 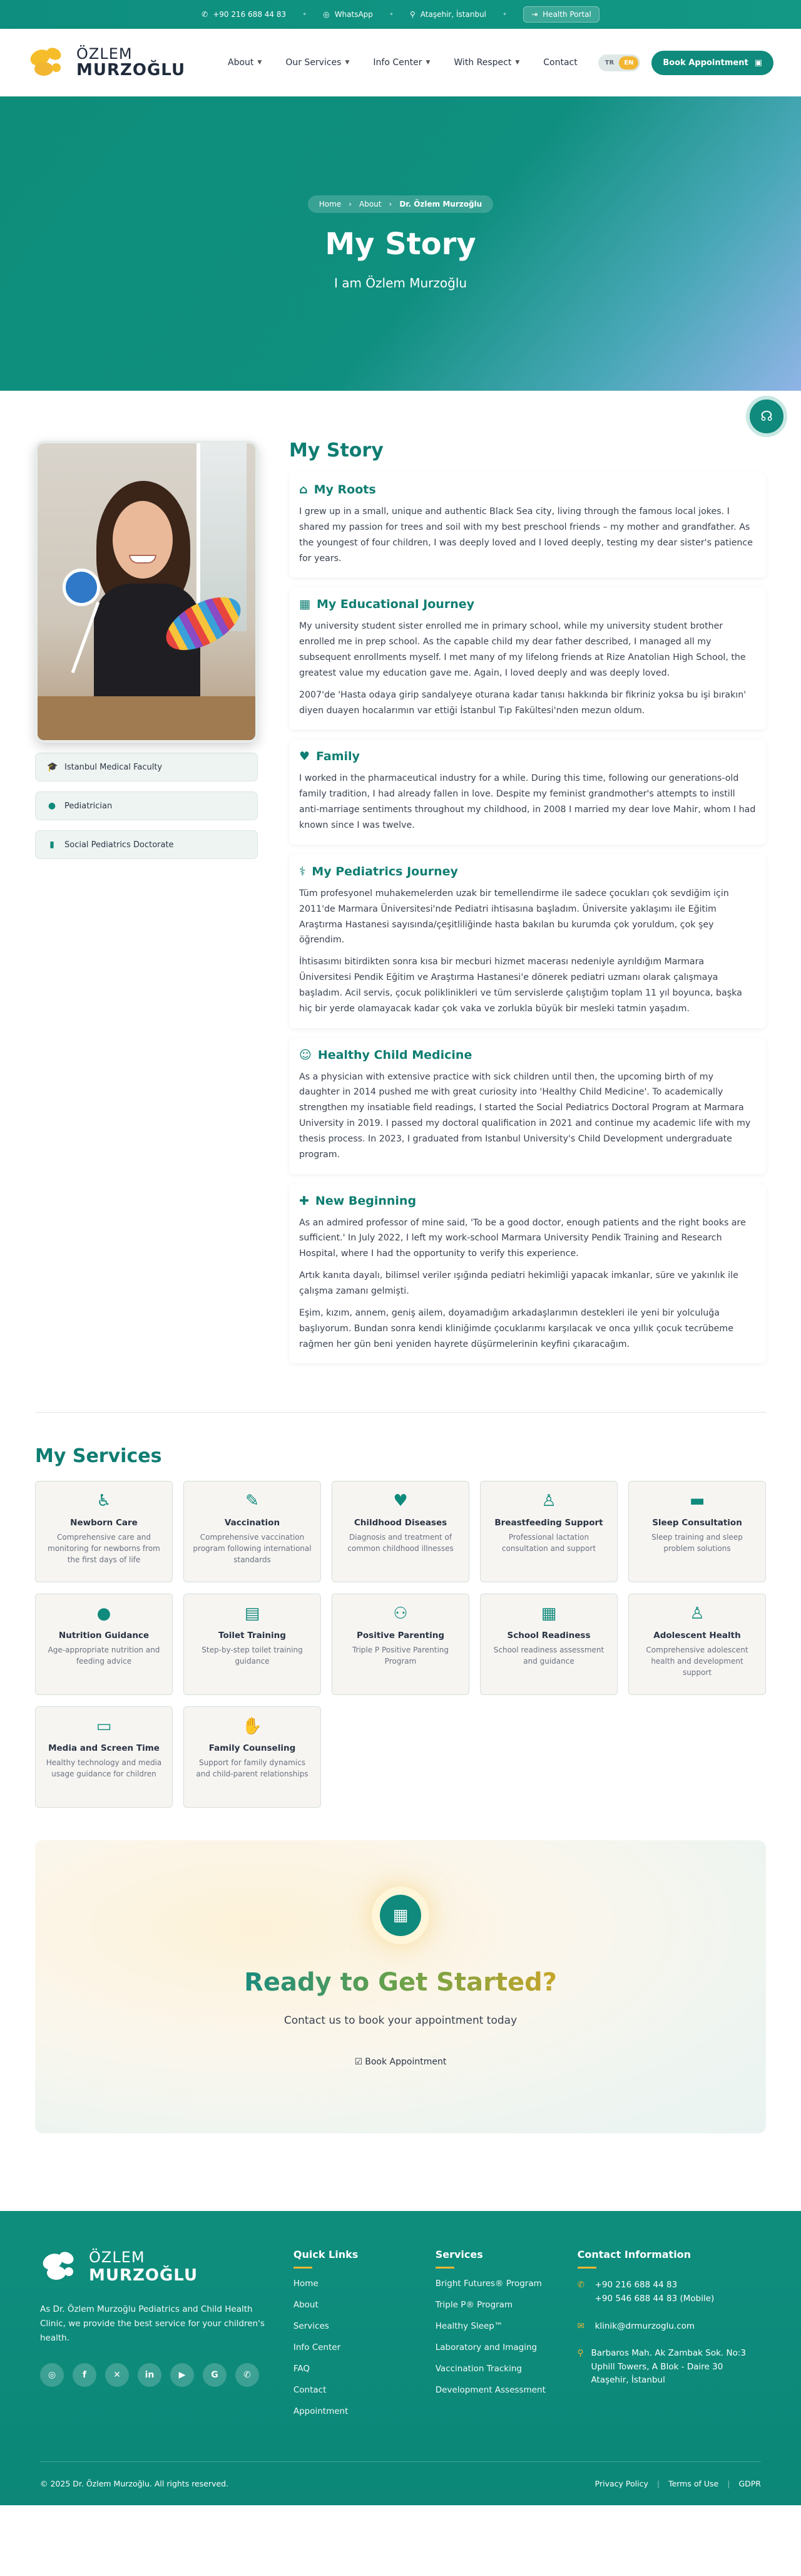 What do you see at coordinates (621, 2484) in the screenshot?
I see `privacy-link: Privacy Policy` at bounding box center [621, 2484].